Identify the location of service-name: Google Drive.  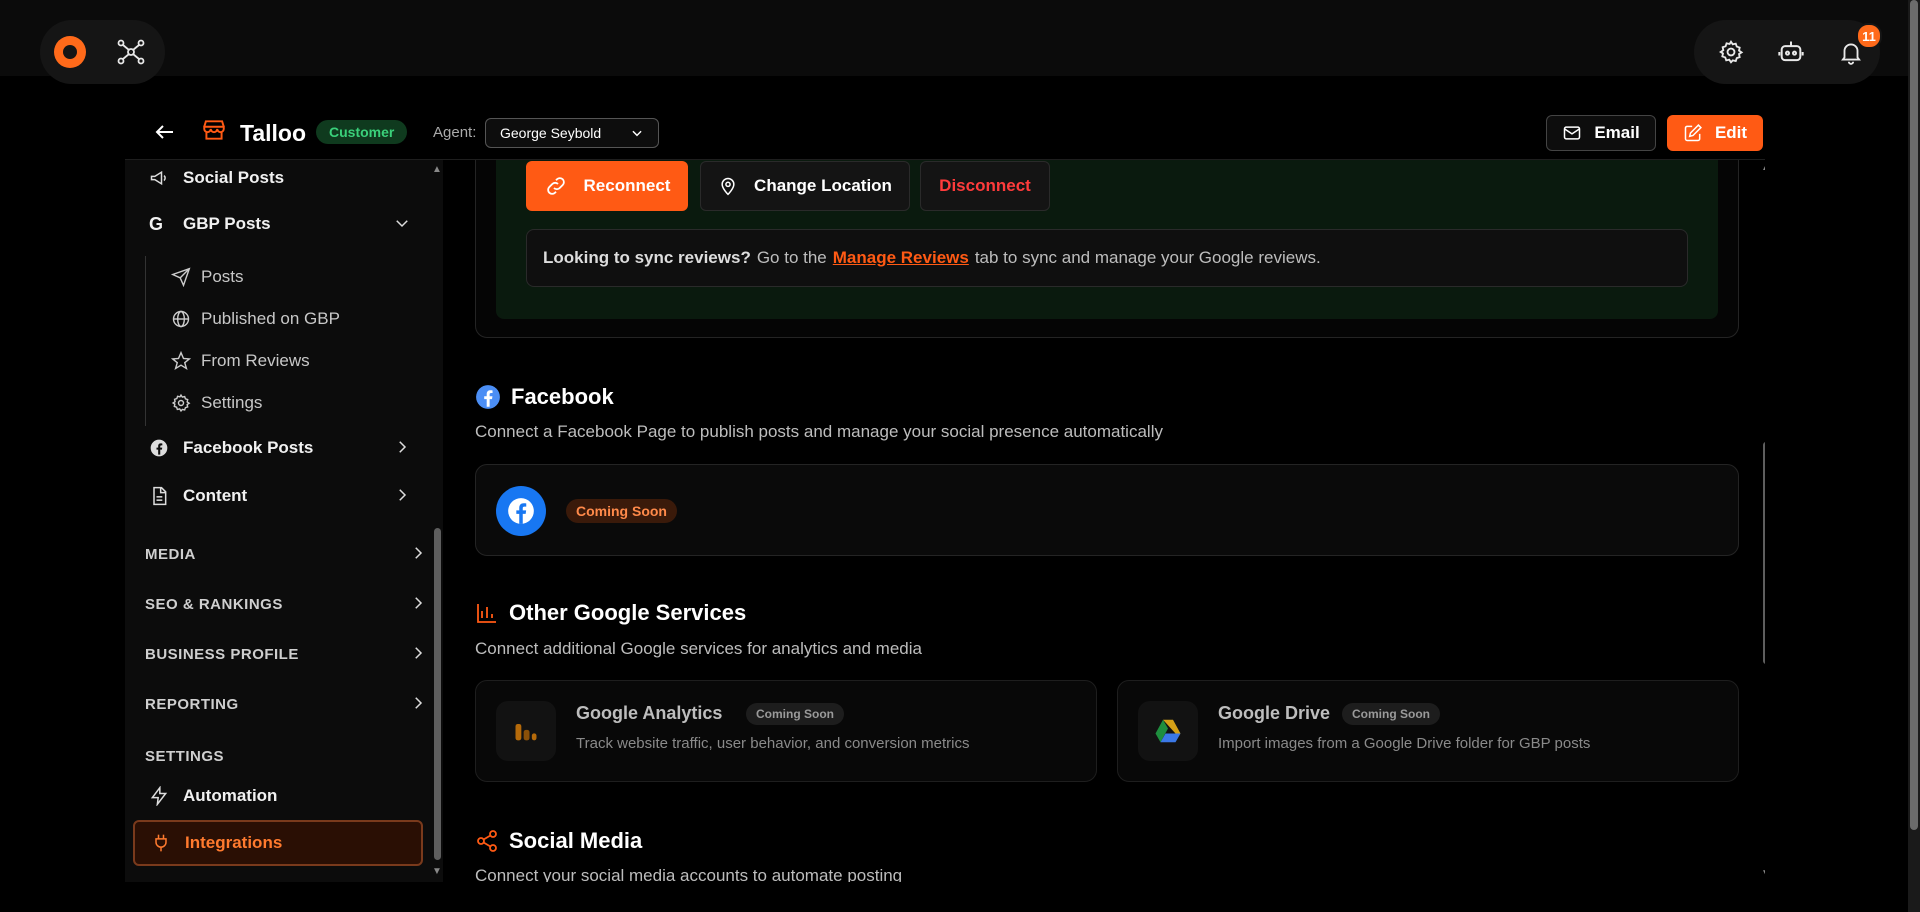
(1274, 713).